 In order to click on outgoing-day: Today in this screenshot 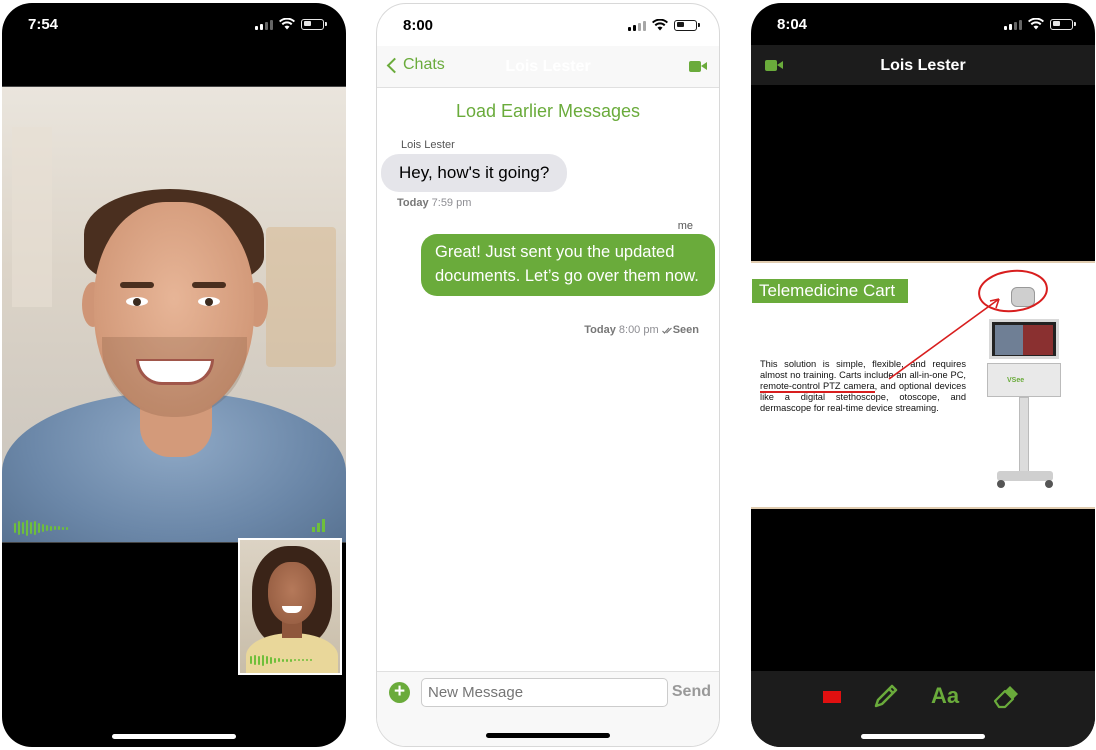, I will do `click(600, 330)`.